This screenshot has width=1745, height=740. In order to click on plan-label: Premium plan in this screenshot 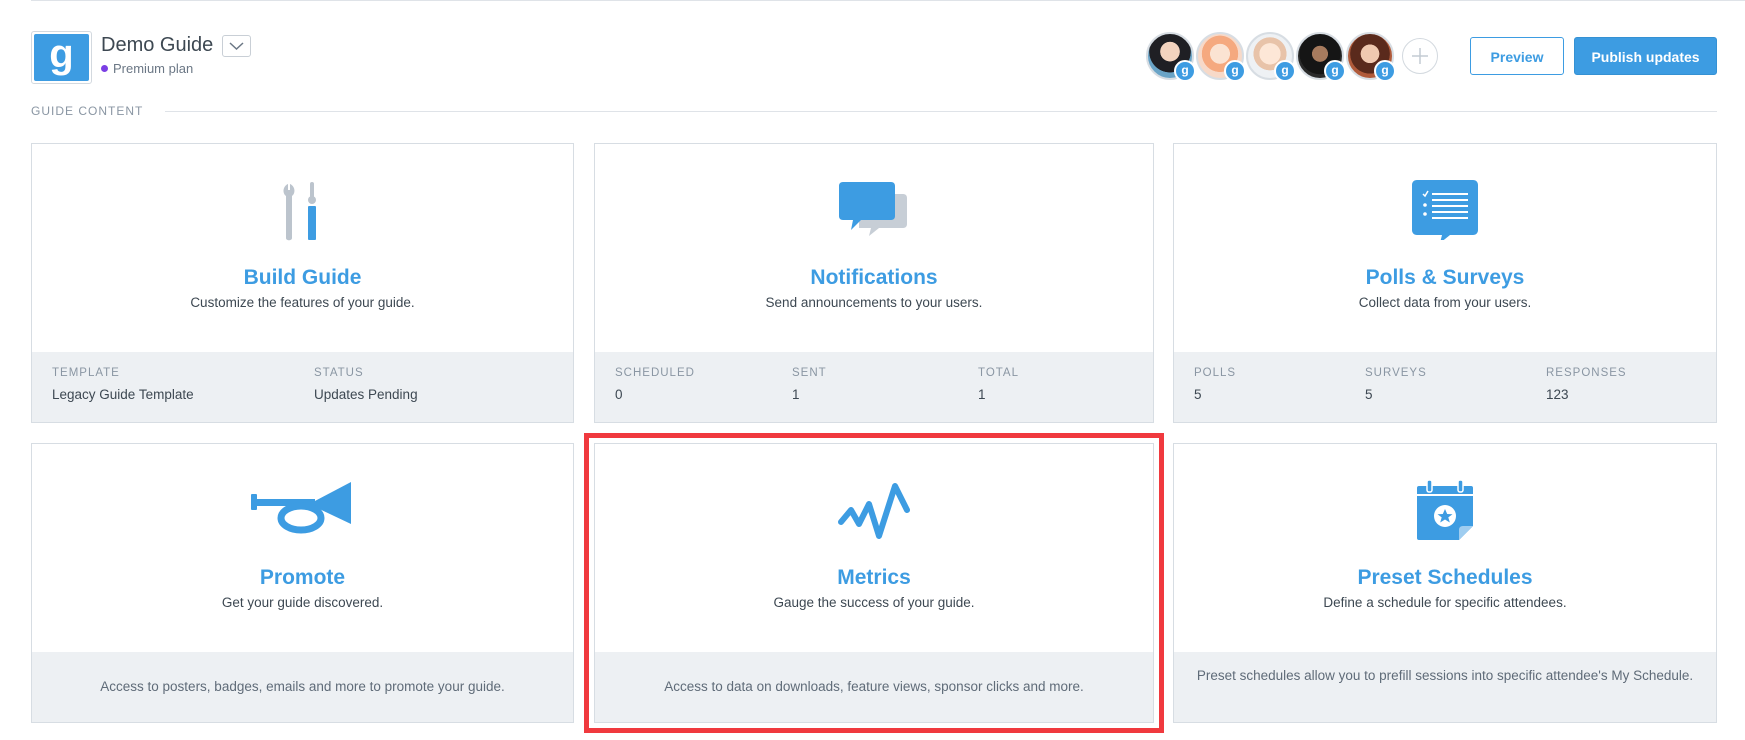, I will do `click(153, 68)`.